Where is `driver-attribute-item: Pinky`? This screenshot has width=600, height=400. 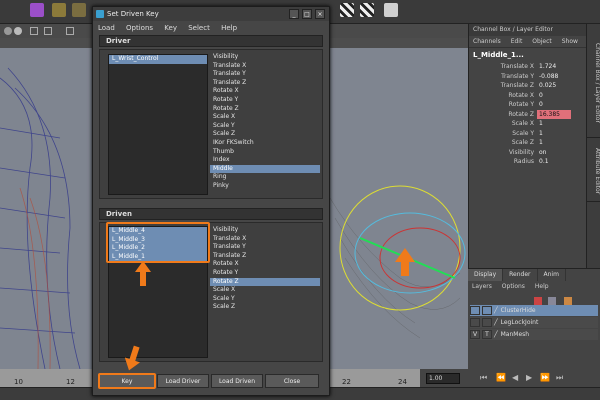
driver-attribute-item: Pinky is located at coordinates (265, 186).